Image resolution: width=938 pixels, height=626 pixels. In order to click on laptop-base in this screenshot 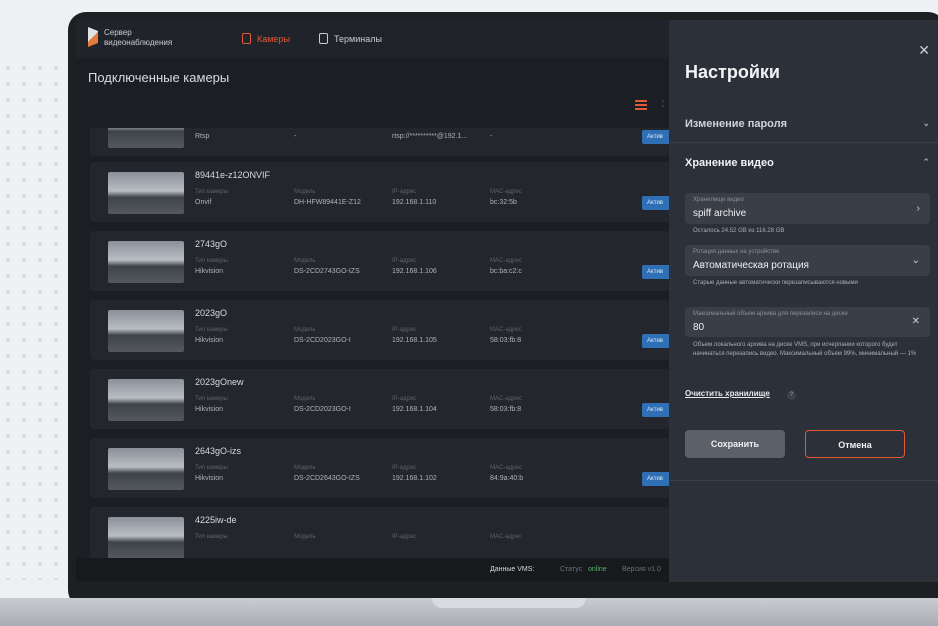, I will do `click(469, 612)`.